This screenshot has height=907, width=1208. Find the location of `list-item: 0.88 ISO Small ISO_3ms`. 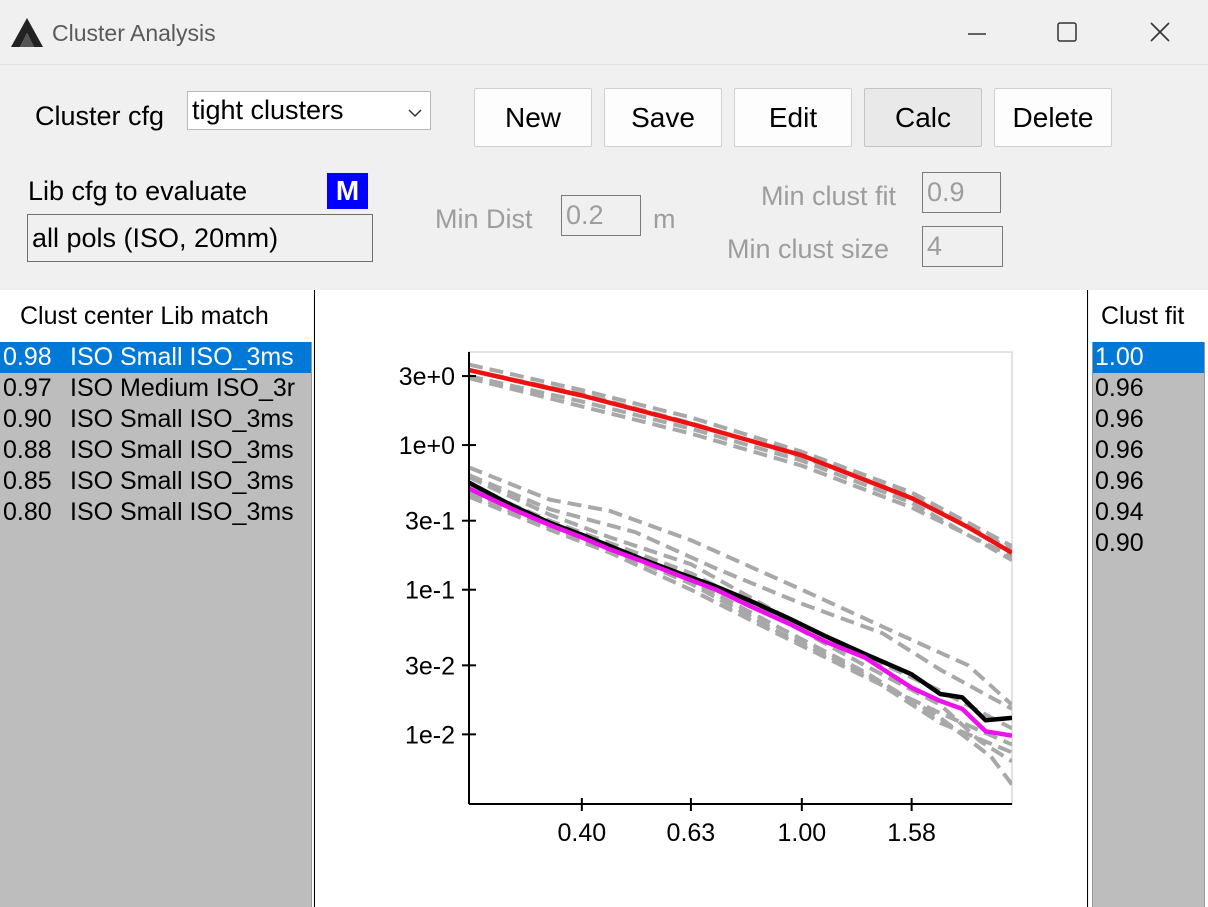

list-item: 0.88 ISO Small ISO_3ms is located at coordinates (155, 450).